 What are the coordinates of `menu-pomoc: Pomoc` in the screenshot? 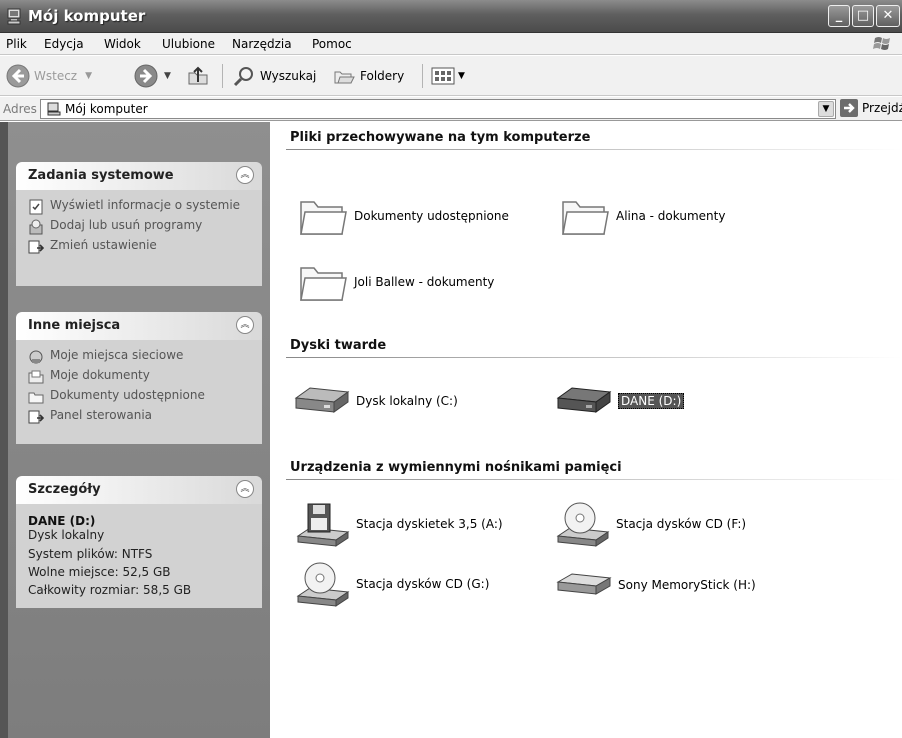 It's located at (332, 44).